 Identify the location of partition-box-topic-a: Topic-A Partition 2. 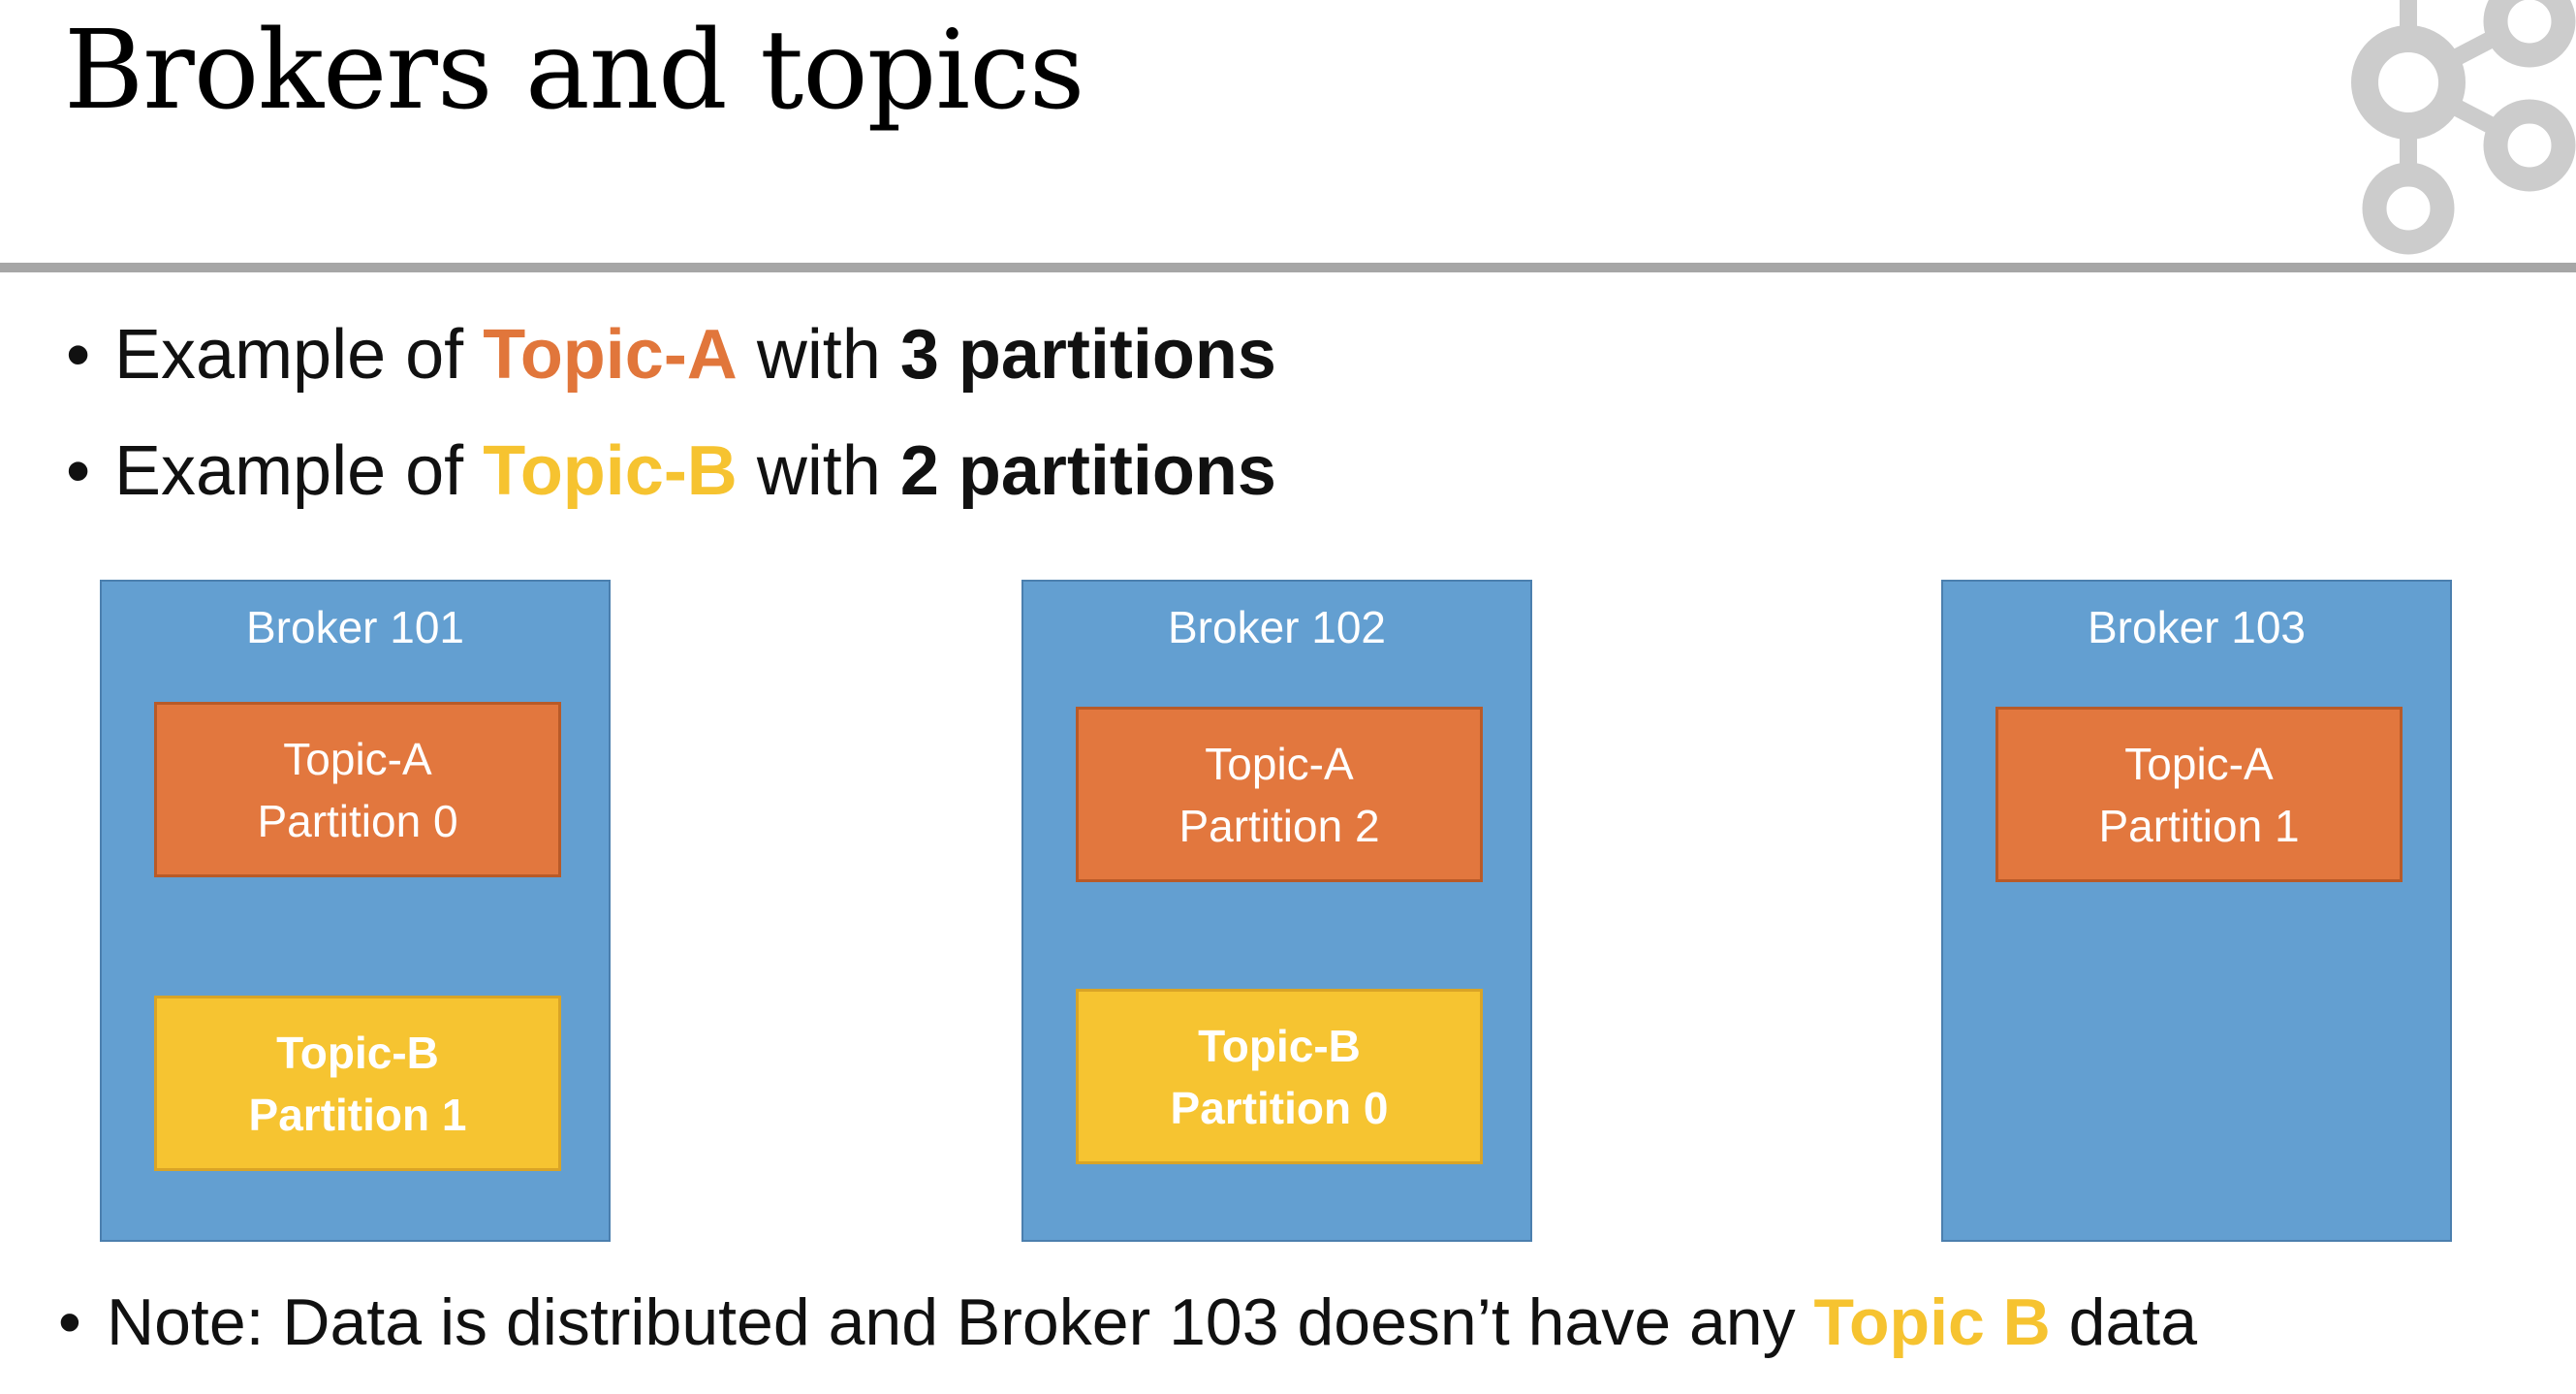
(1279, 794).